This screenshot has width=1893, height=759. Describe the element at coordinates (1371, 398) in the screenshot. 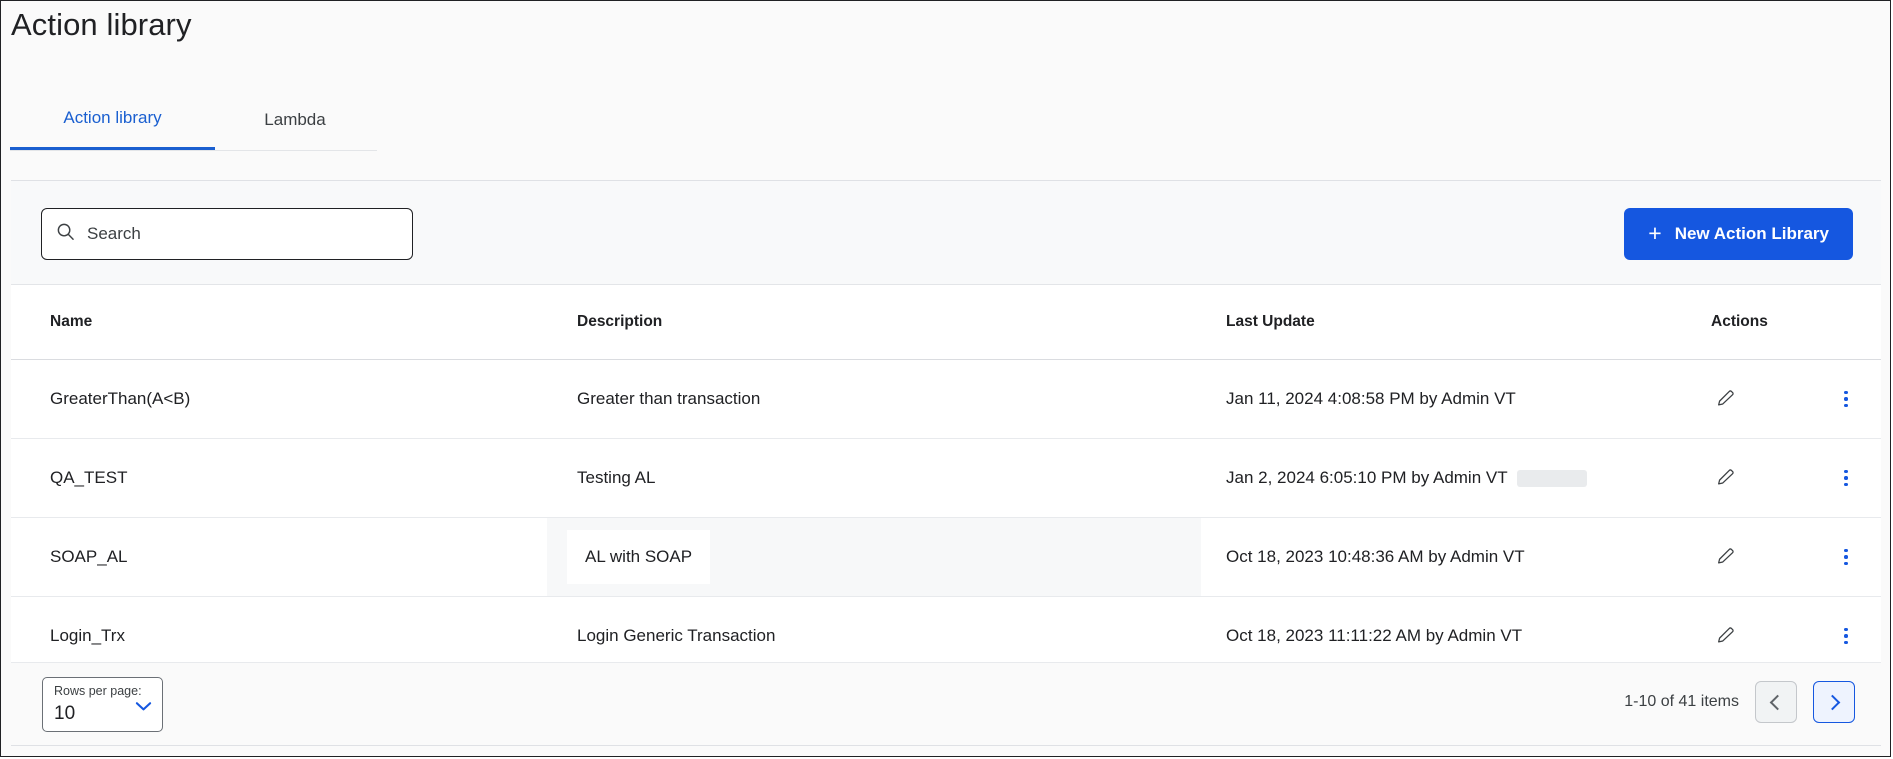

I see `cell-last-update: Jan 11, 2024 4:08:58 PM by Admin VT` at that location.